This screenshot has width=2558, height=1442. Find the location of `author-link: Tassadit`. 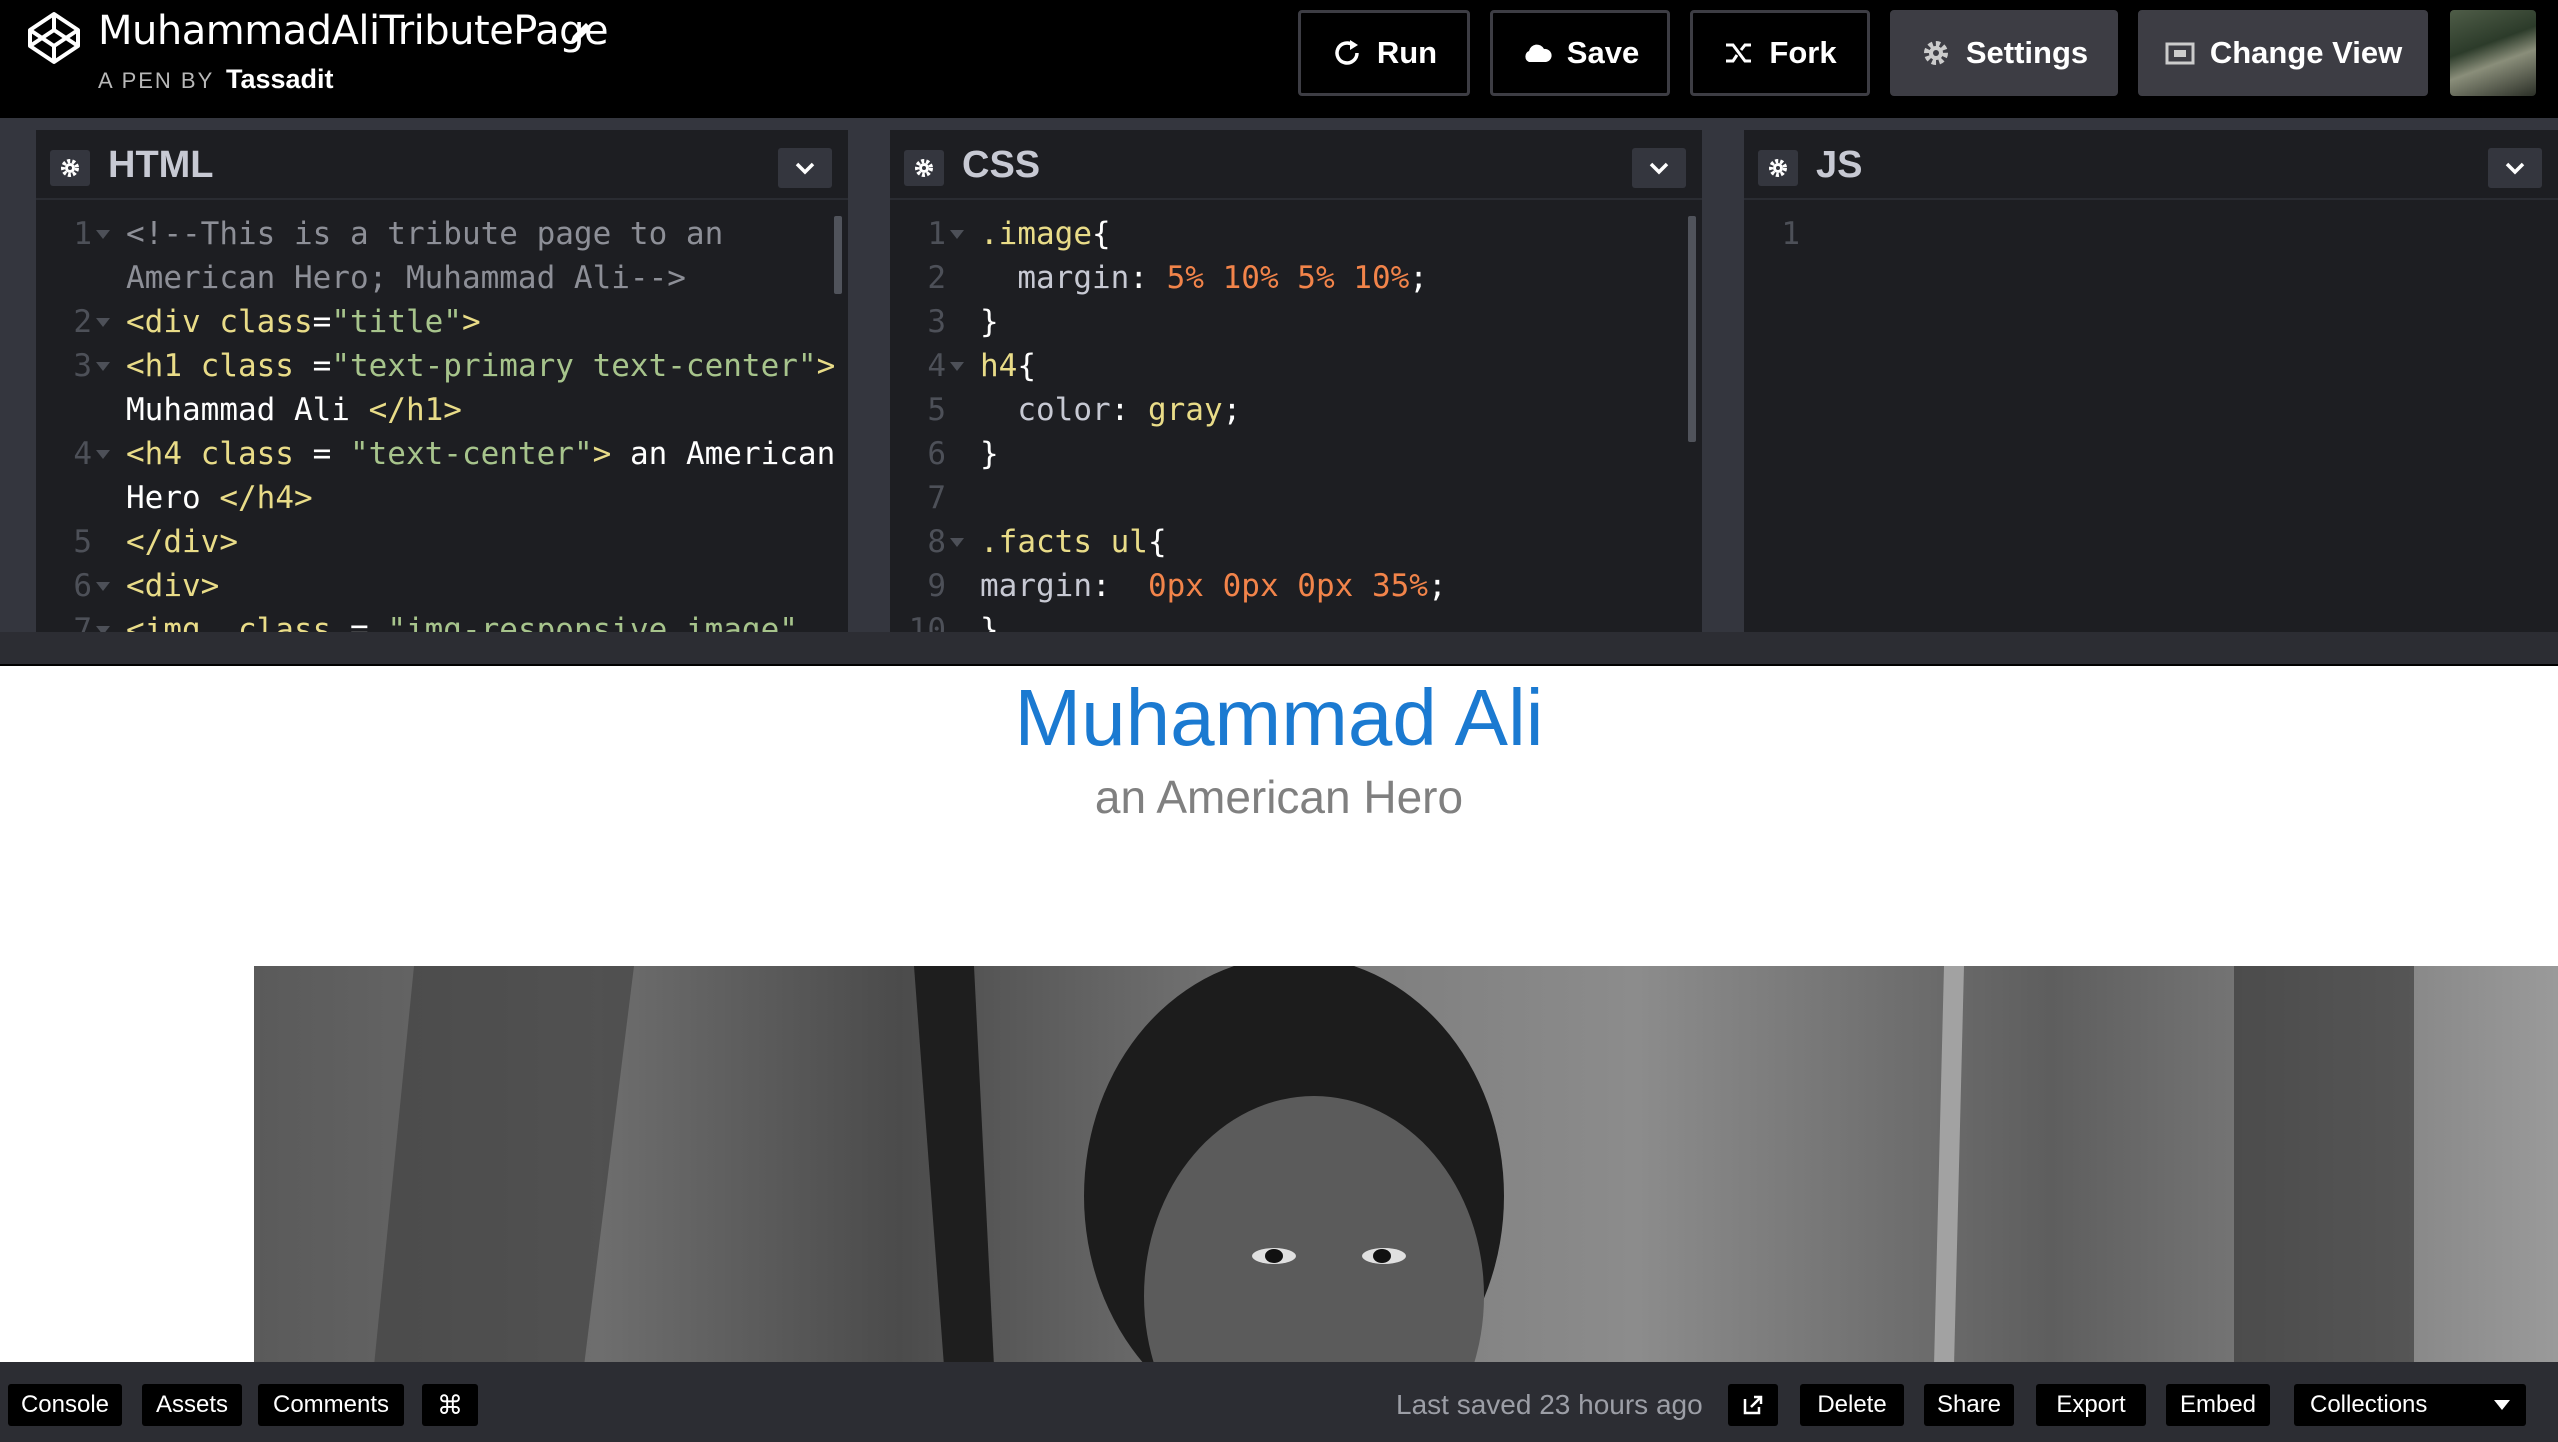

author-link: Tassadit is located at coordinates (280, 79).